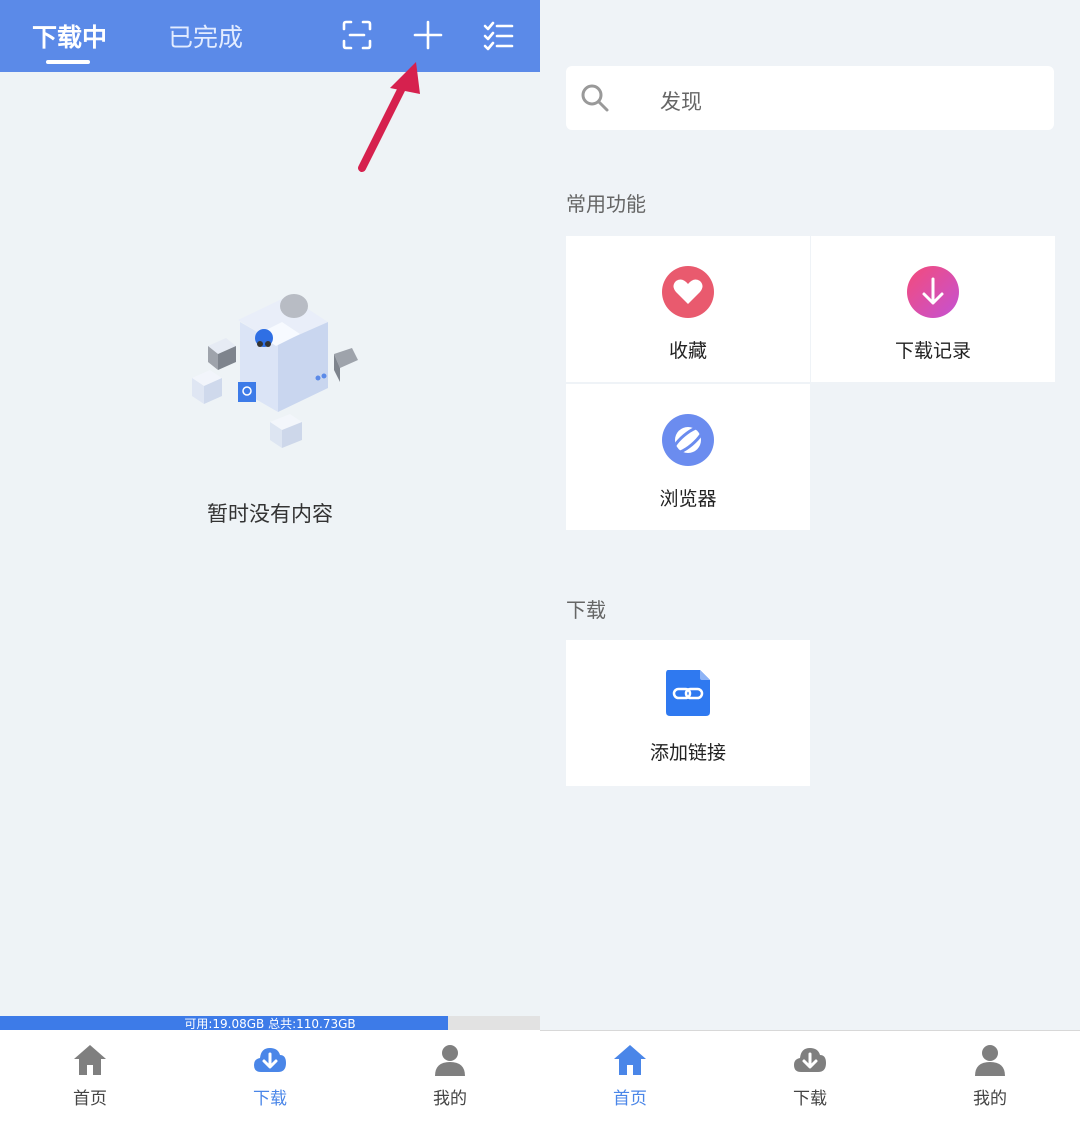 This screenshot has height=1128, width=1080. Describe the element at coordinates (606, 204) in the screenshot. I see `section-title-common: 常用功能` at that location.